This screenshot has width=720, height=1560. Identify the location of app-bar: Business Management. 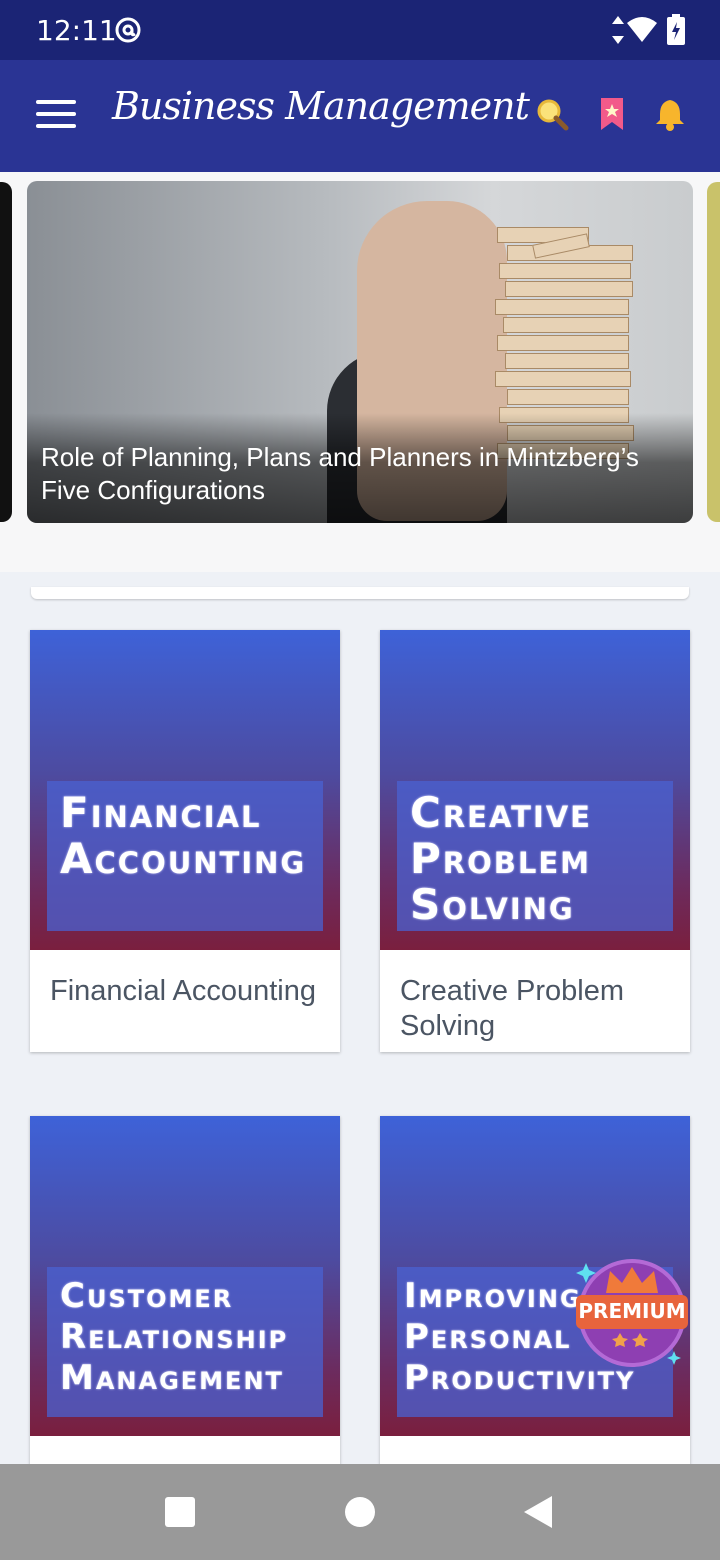
(360, 116).